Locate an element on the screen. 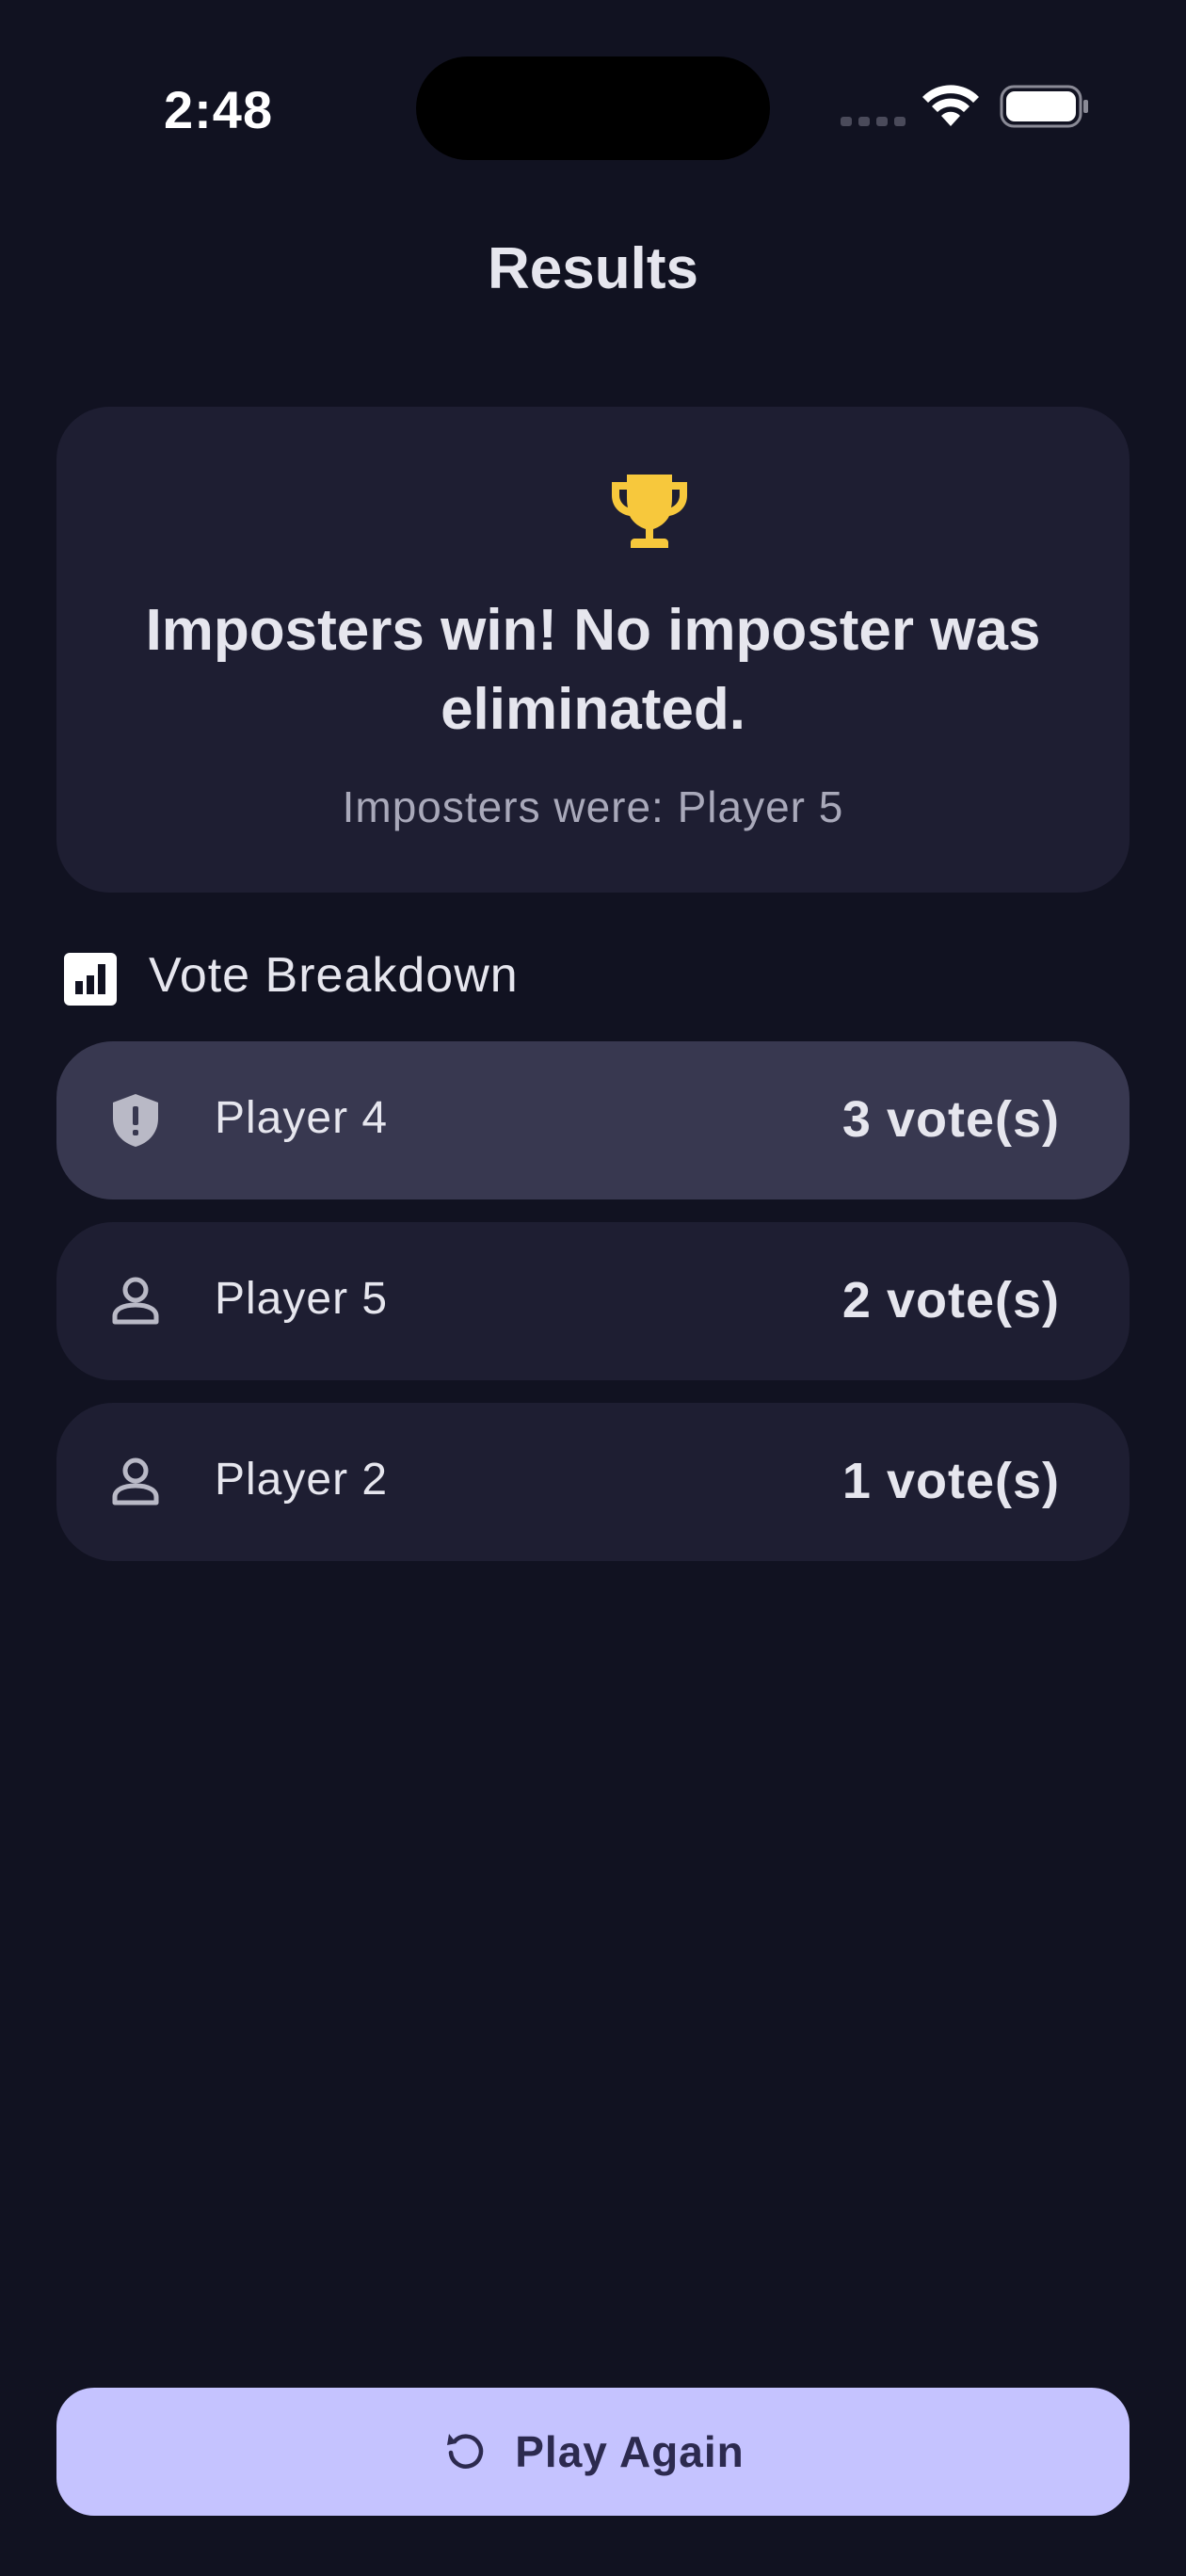 The width and height of the screenshot is (1186, 2576). battery-icon is located at coordinates (1044, 106).